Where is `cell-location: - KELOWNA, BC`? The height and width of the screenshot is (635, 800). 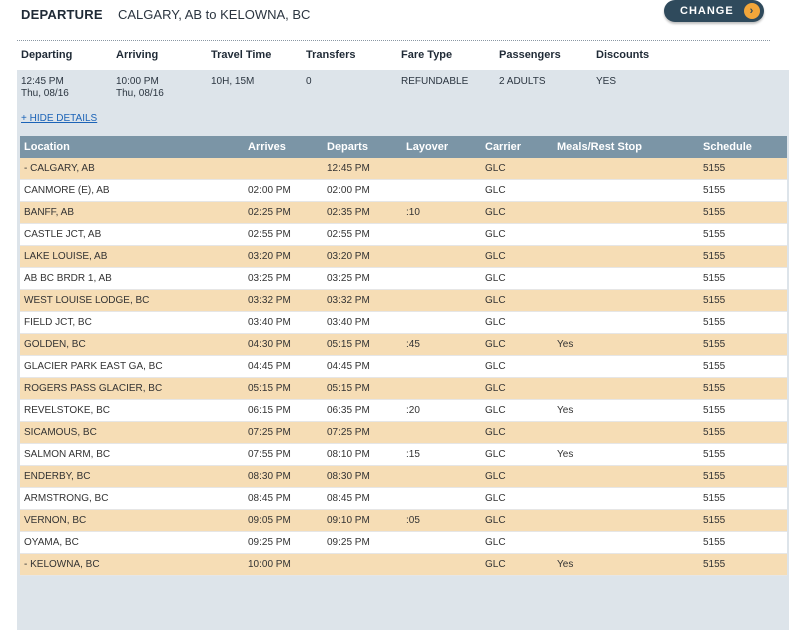 cell-location: - KELOWNA, BC is located at coordinates (134, 564).